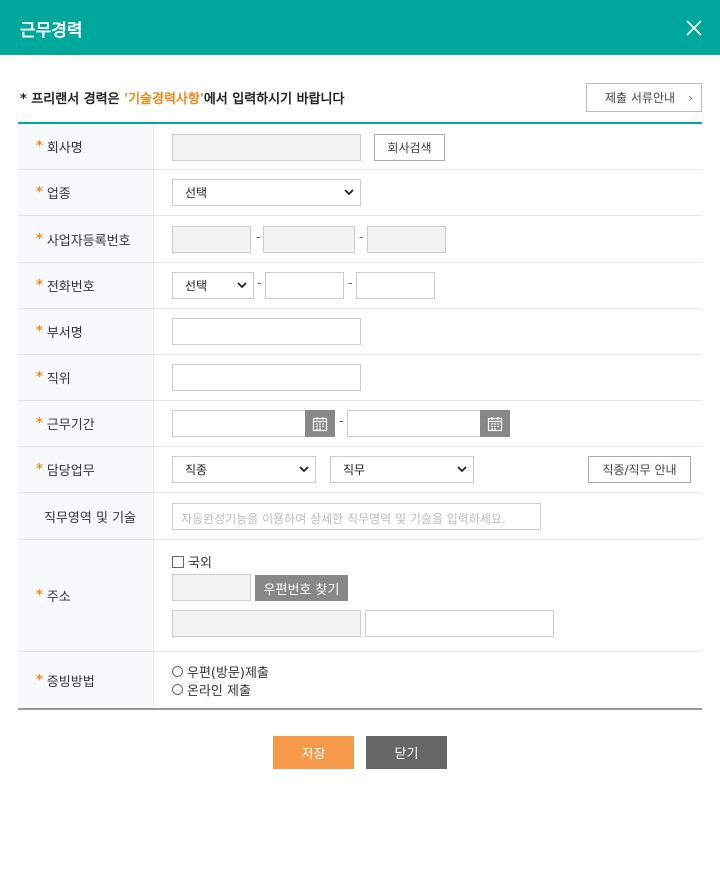 The image size is (720, 883). Describe the element at coordinates (86, 469) in the screenshot. I see `label-duty: * 담당업무` at that location.